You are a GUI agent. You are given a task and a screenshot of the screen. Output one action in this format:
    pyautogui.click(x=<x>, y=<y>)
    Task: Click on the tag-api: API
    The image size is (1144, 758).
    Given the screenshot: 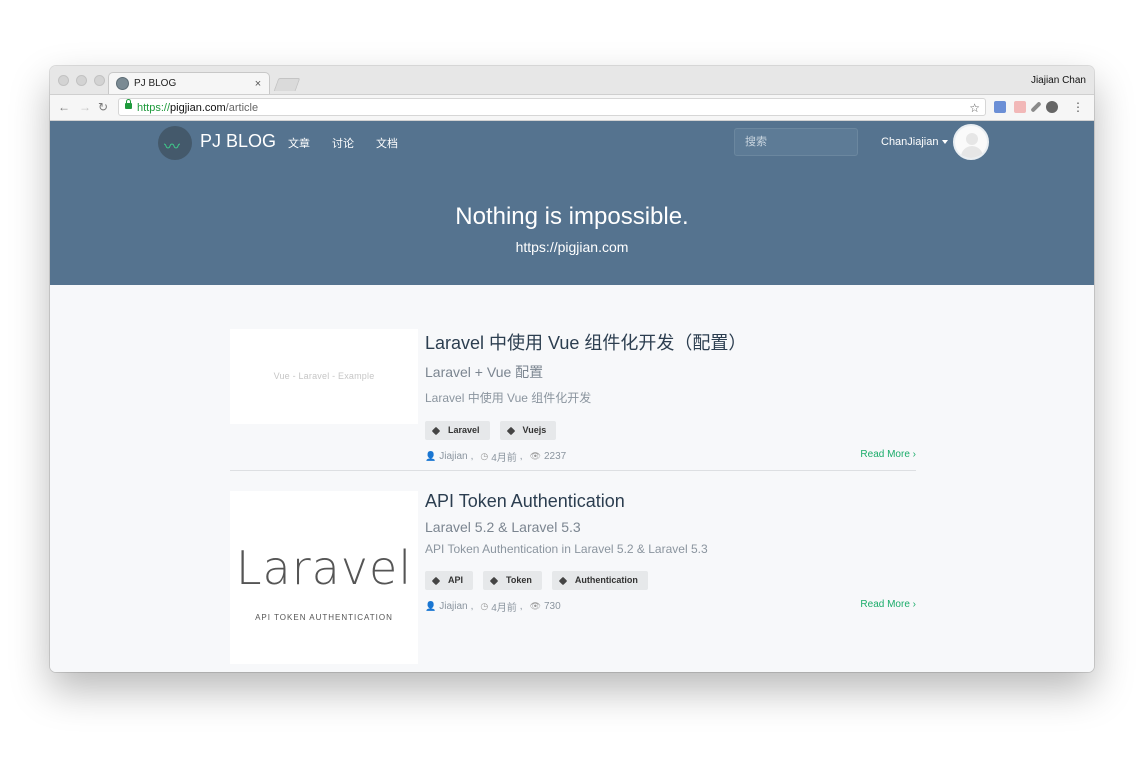 What is the action you would take?
    pyautogui.click(x=449, y=580)
    